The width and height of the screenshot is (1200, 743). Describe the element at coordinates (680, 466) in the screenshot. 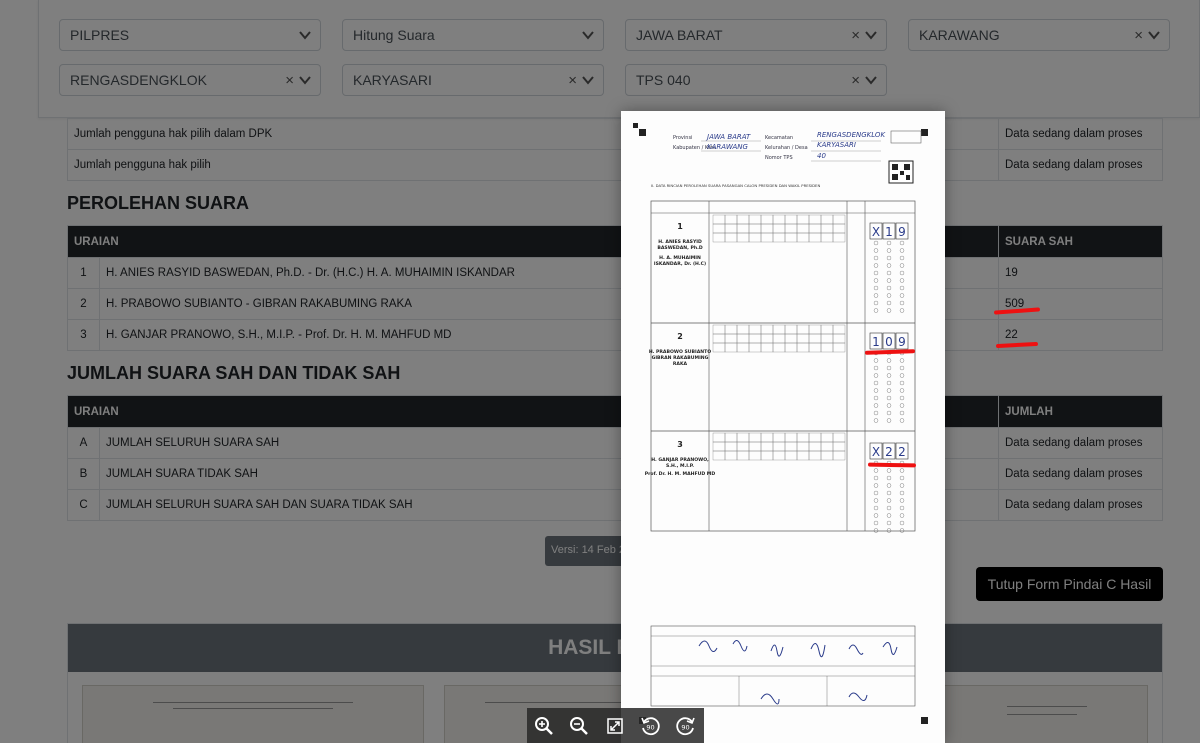

I see `doc-cand-name: S.H., M.I.P.` at that location.